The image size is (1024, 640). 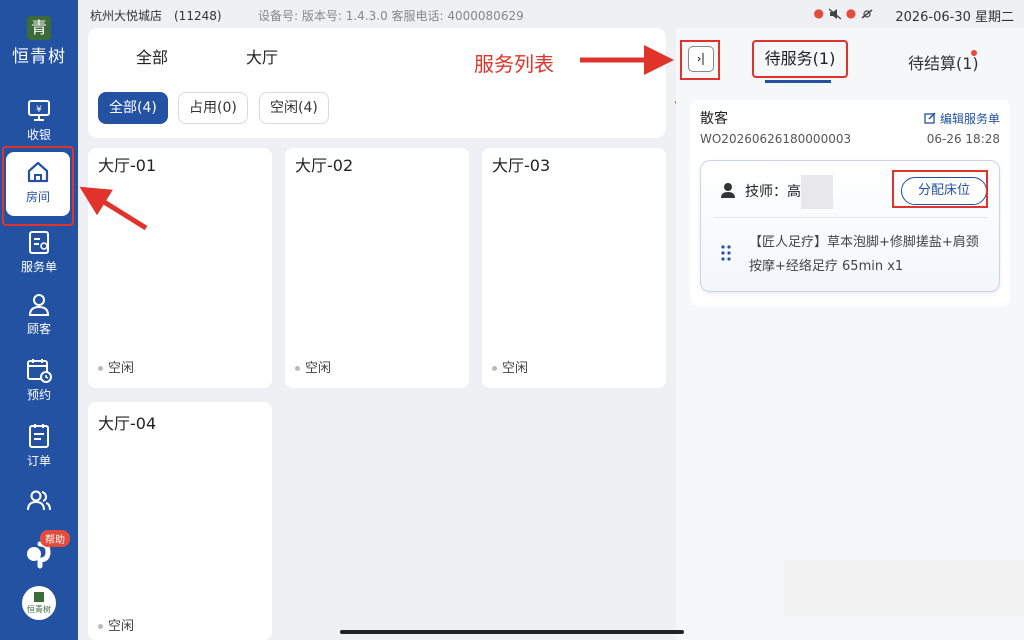 I want to click on home-indicator, so click(x=512, y=632).